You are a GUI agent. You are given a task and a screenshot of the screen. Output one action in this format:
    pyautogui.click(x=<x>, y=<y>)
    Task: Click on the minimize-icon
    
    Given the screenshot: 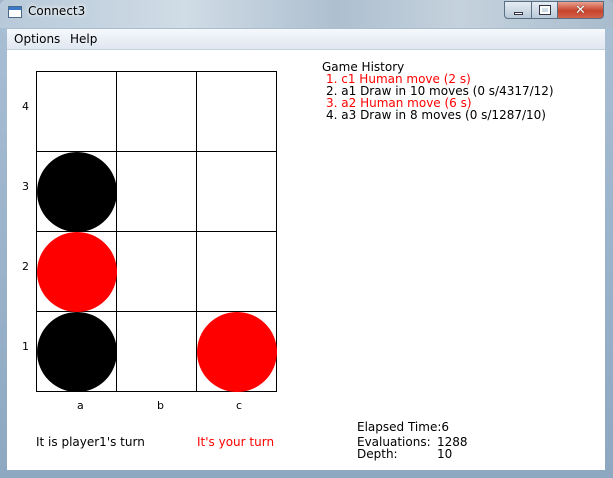 What is the action you would take?
    pyautogui.click(x=518, y=13)
    